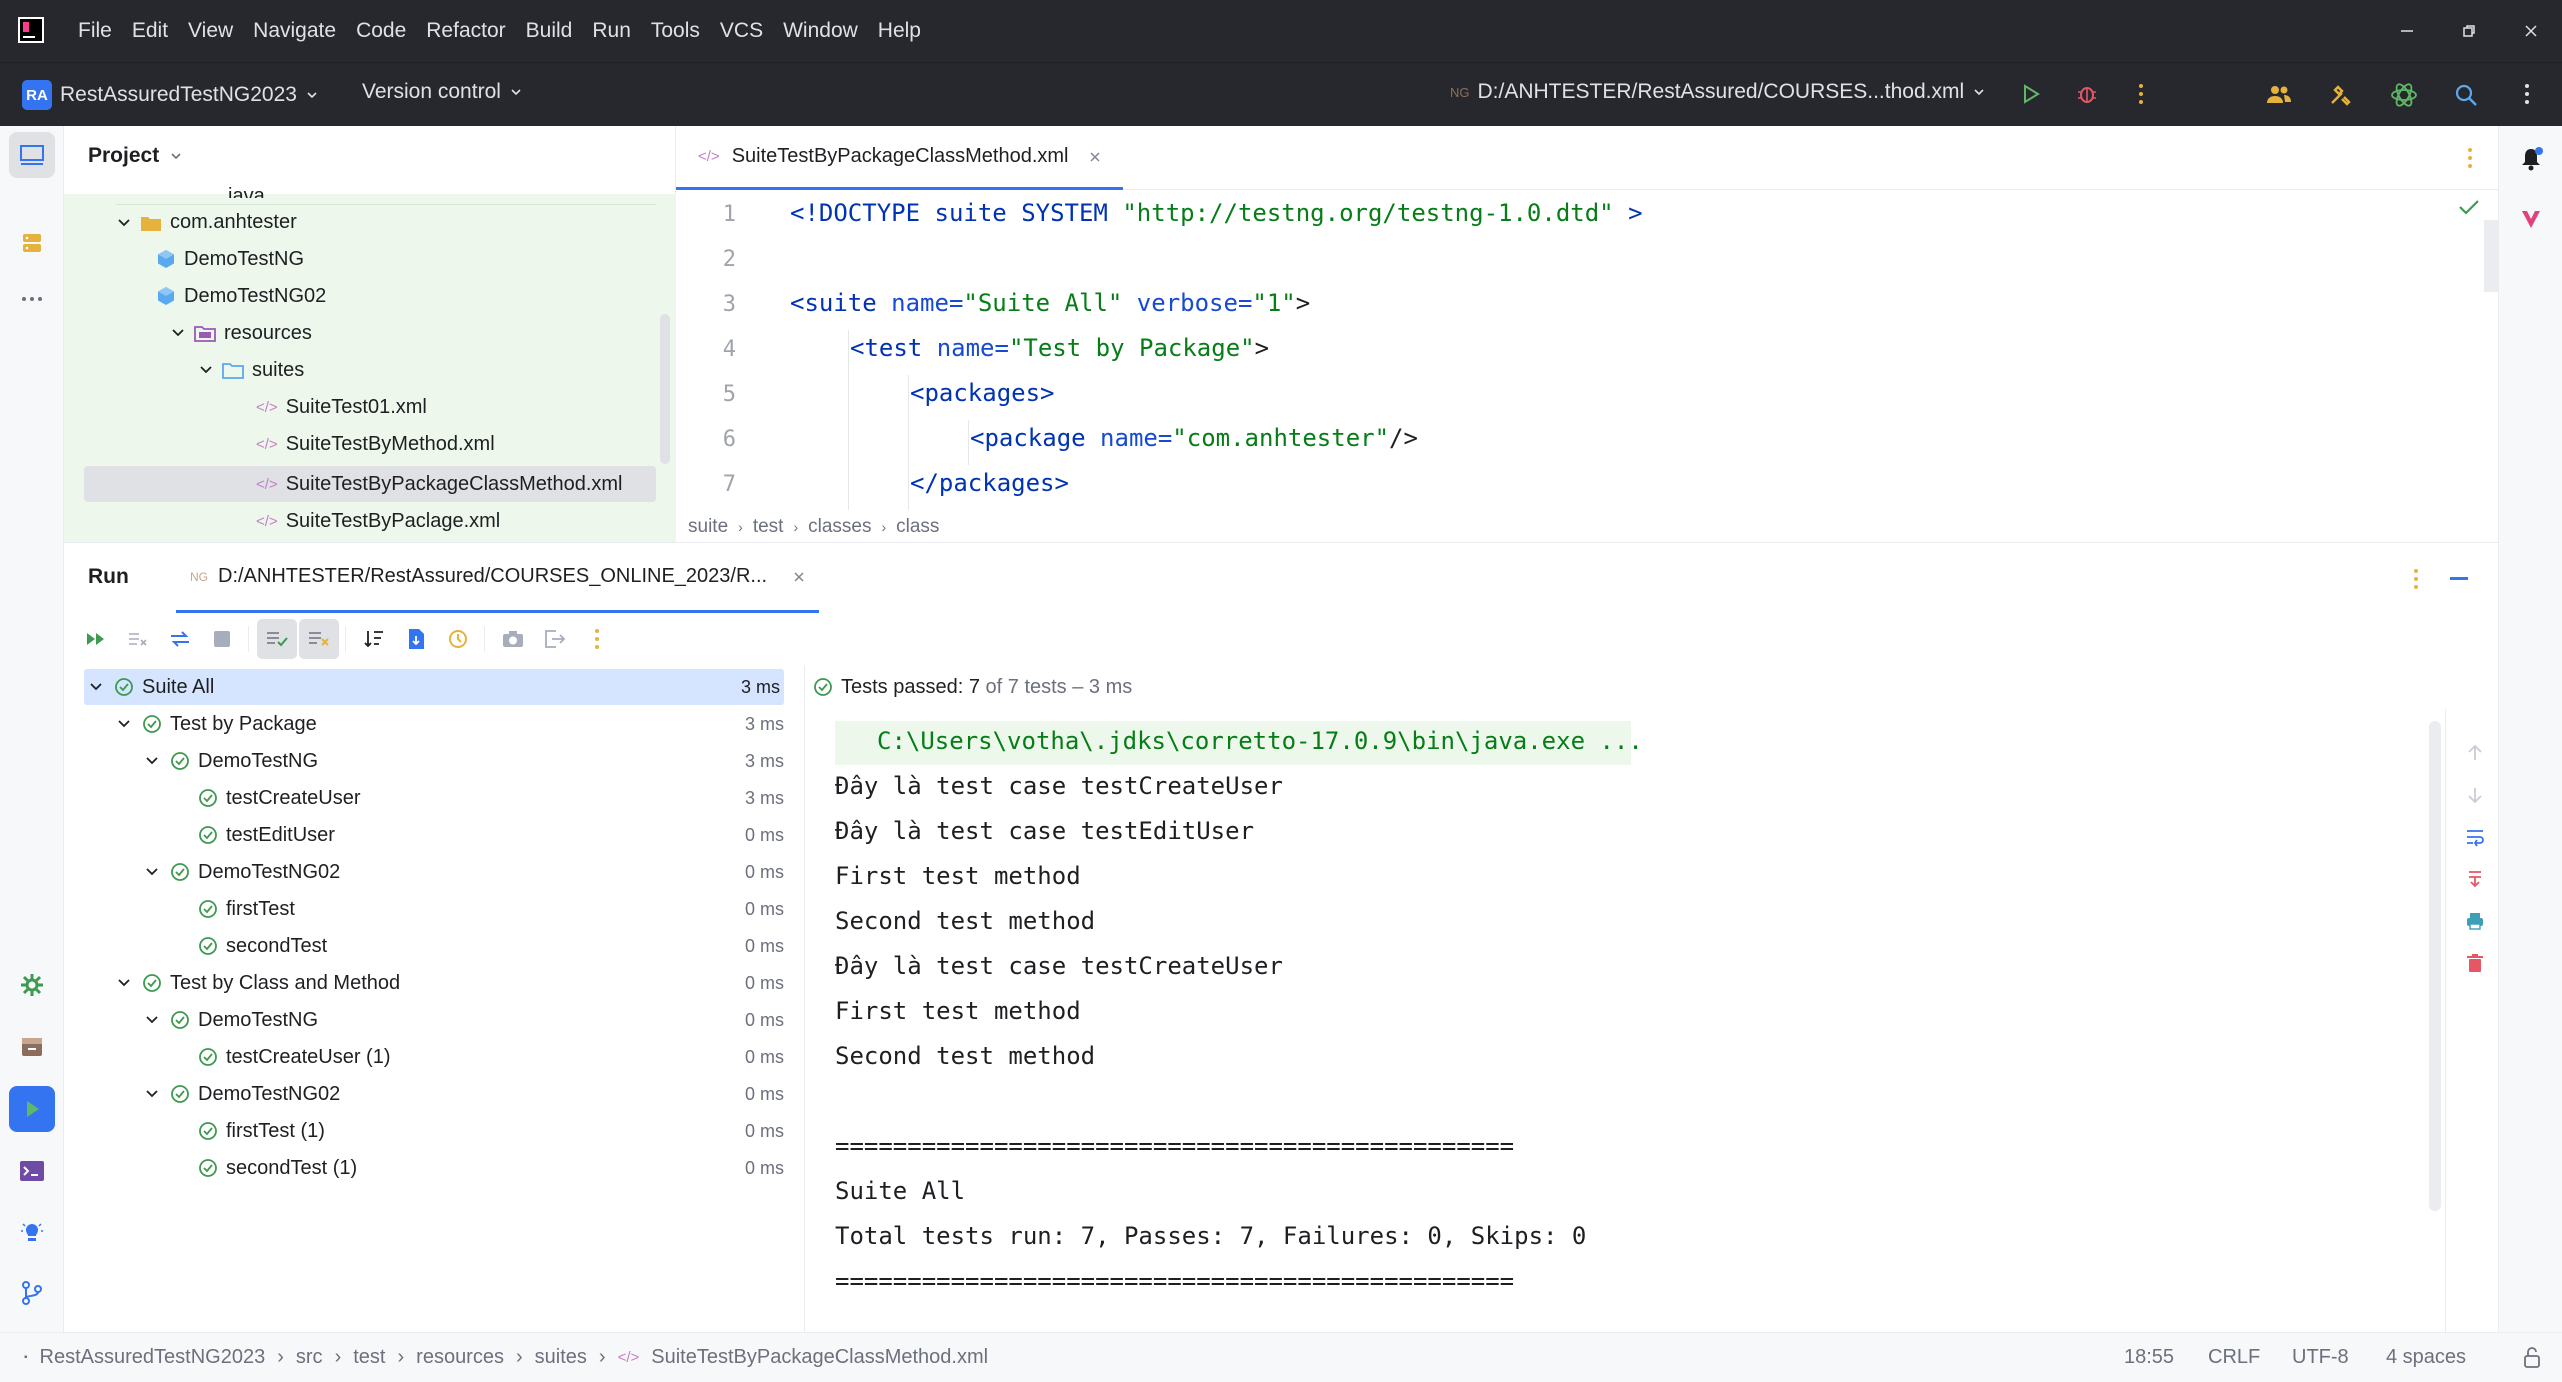 The image size is (2562, 1382). I want to click on menu-refactor: Refactor, so click(465, 31).